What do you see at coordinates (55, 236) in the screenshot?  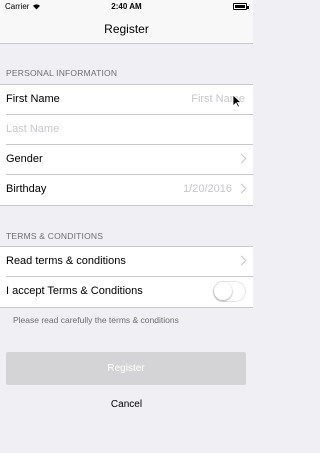 I see `terms-header: TERMS & CONDITIONS` at bounding box center [55, 236].